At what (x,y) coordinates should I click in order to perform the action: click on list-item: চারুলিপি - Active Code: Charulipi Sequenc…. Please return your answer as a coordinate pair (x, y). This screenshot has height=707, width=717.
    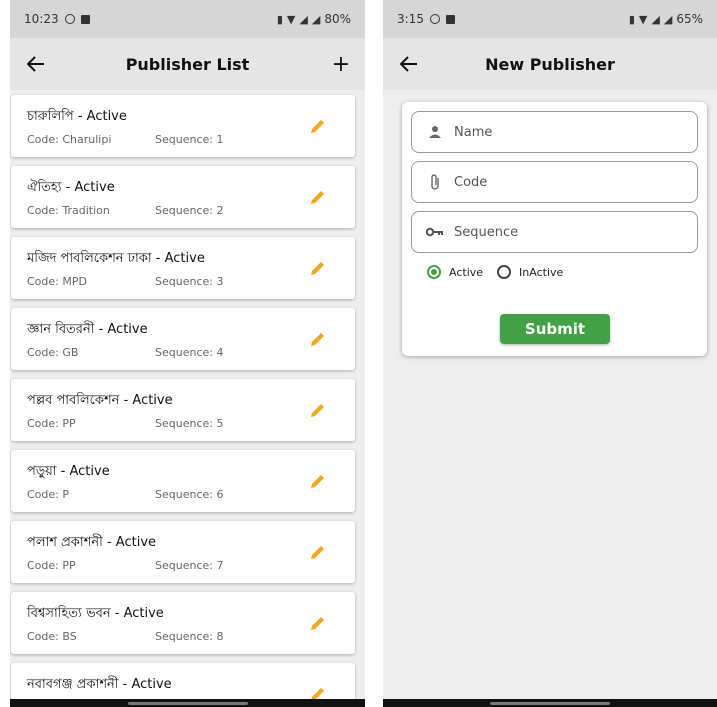
    Looking at the image, I should click on (183, 126).